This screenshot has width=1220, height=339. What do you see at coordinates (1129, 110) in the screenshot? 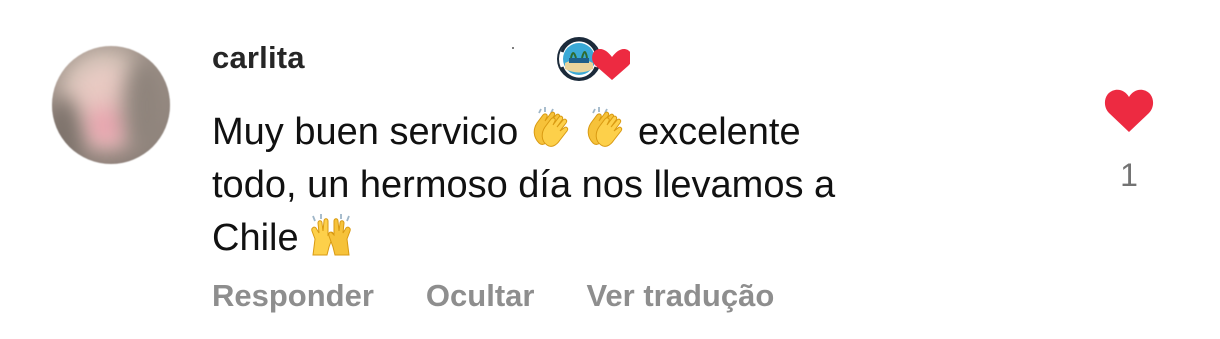
I see `heart-icon` at bounding box center [1129, 110].